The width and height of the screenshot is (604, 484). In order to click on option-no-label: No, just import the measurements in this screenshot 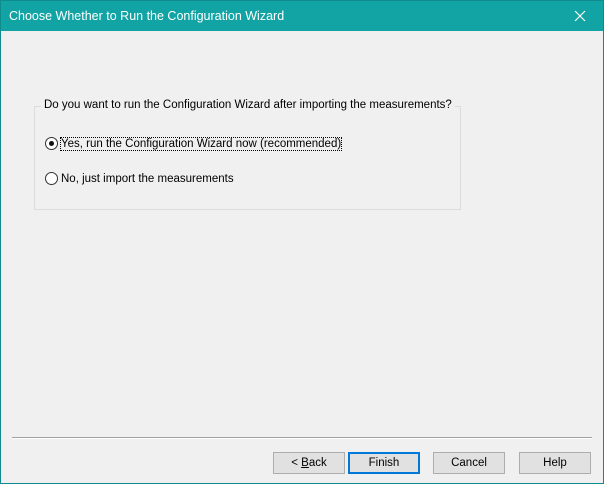, I will do `click(147, 178)`.